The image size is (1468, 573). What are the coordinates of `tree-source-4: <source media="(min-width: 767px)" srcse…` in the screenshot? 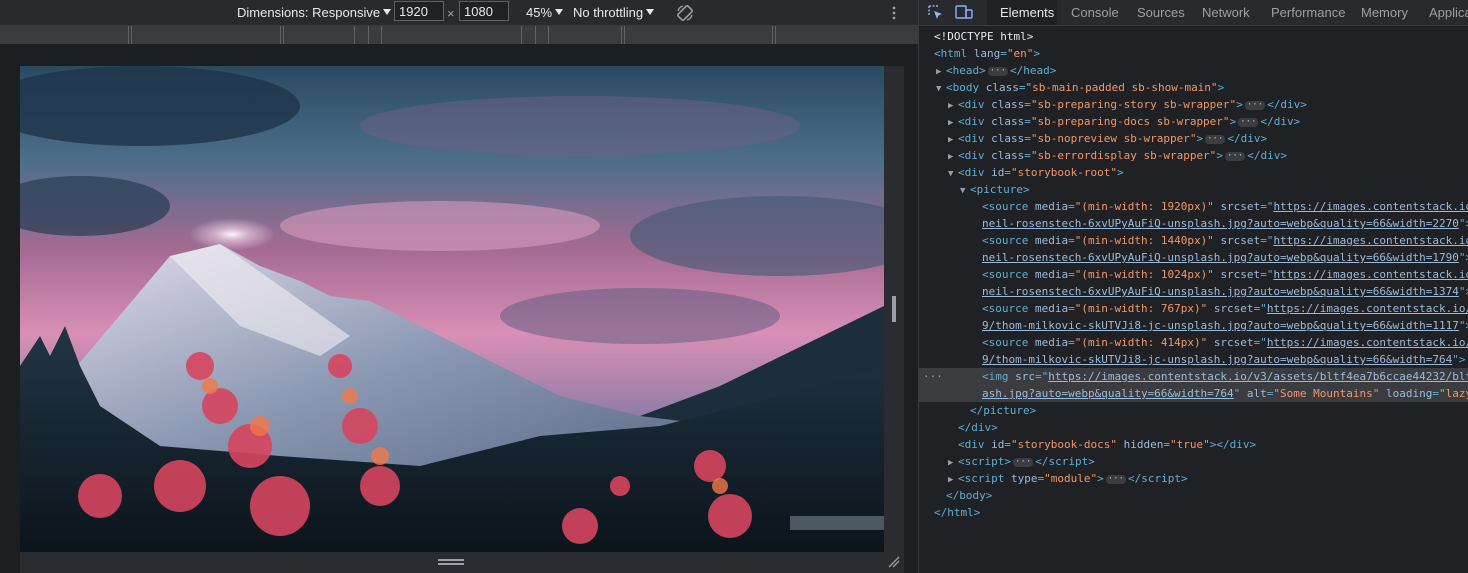 It's located at (1225, 308).